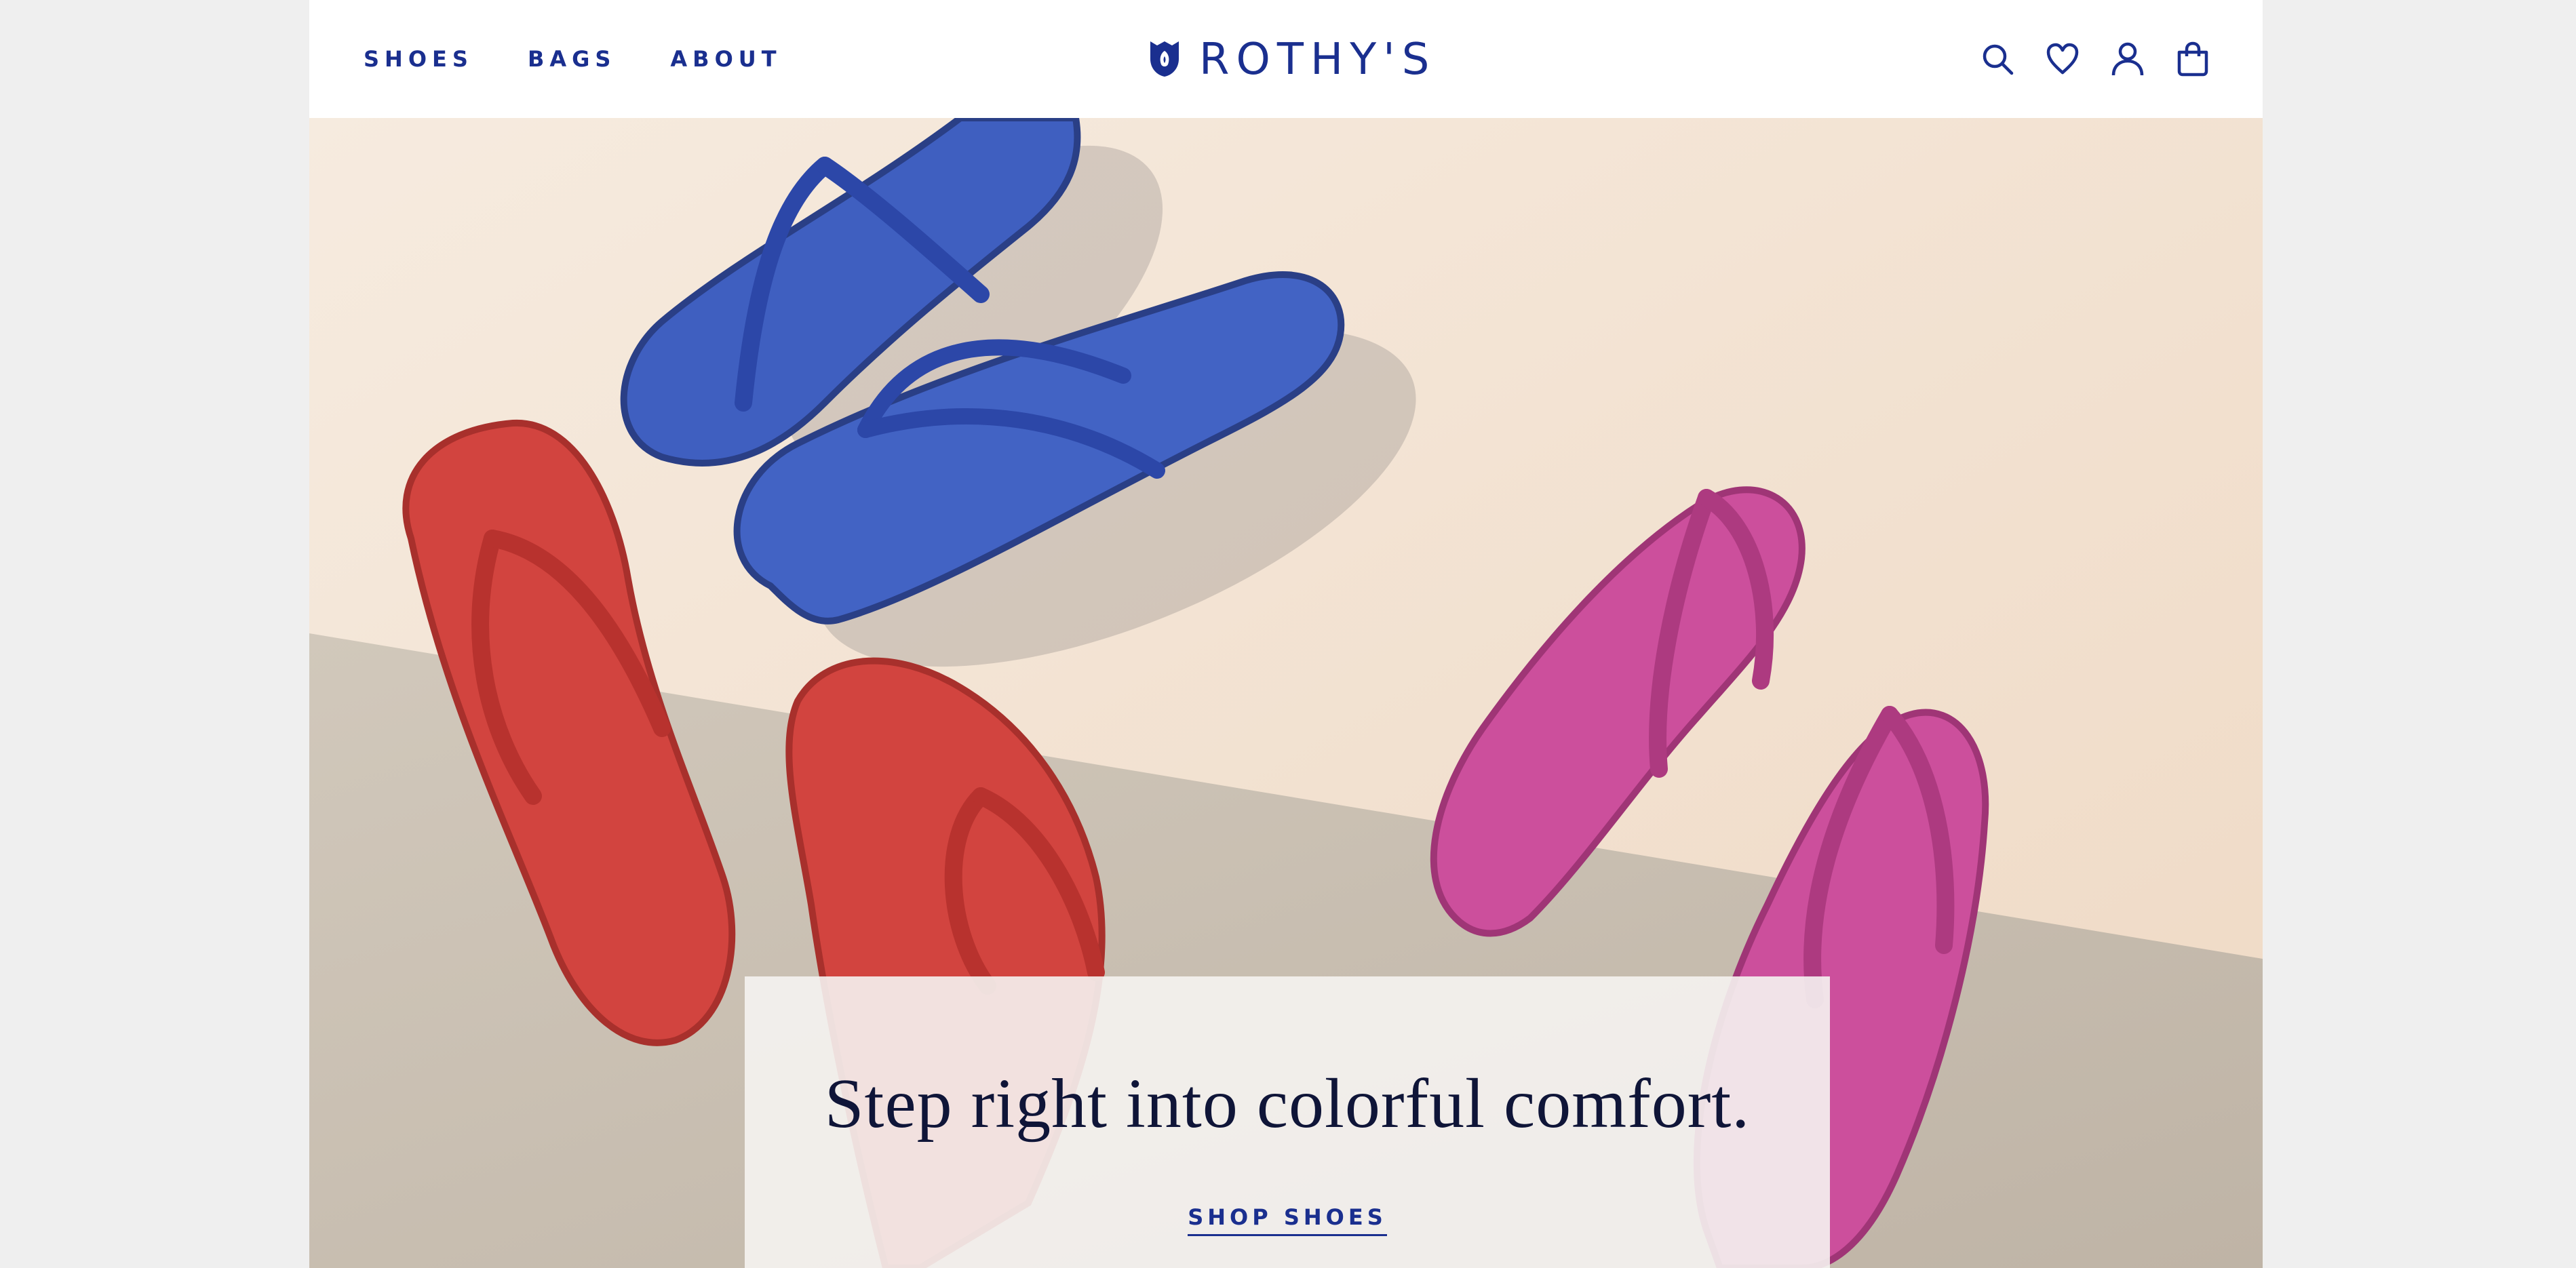 The image size is (2576, 1268). What do you see at coordinates (1165, 60) in the screenshot?
I see `shield-icon` at bounding box center [1165, 60].